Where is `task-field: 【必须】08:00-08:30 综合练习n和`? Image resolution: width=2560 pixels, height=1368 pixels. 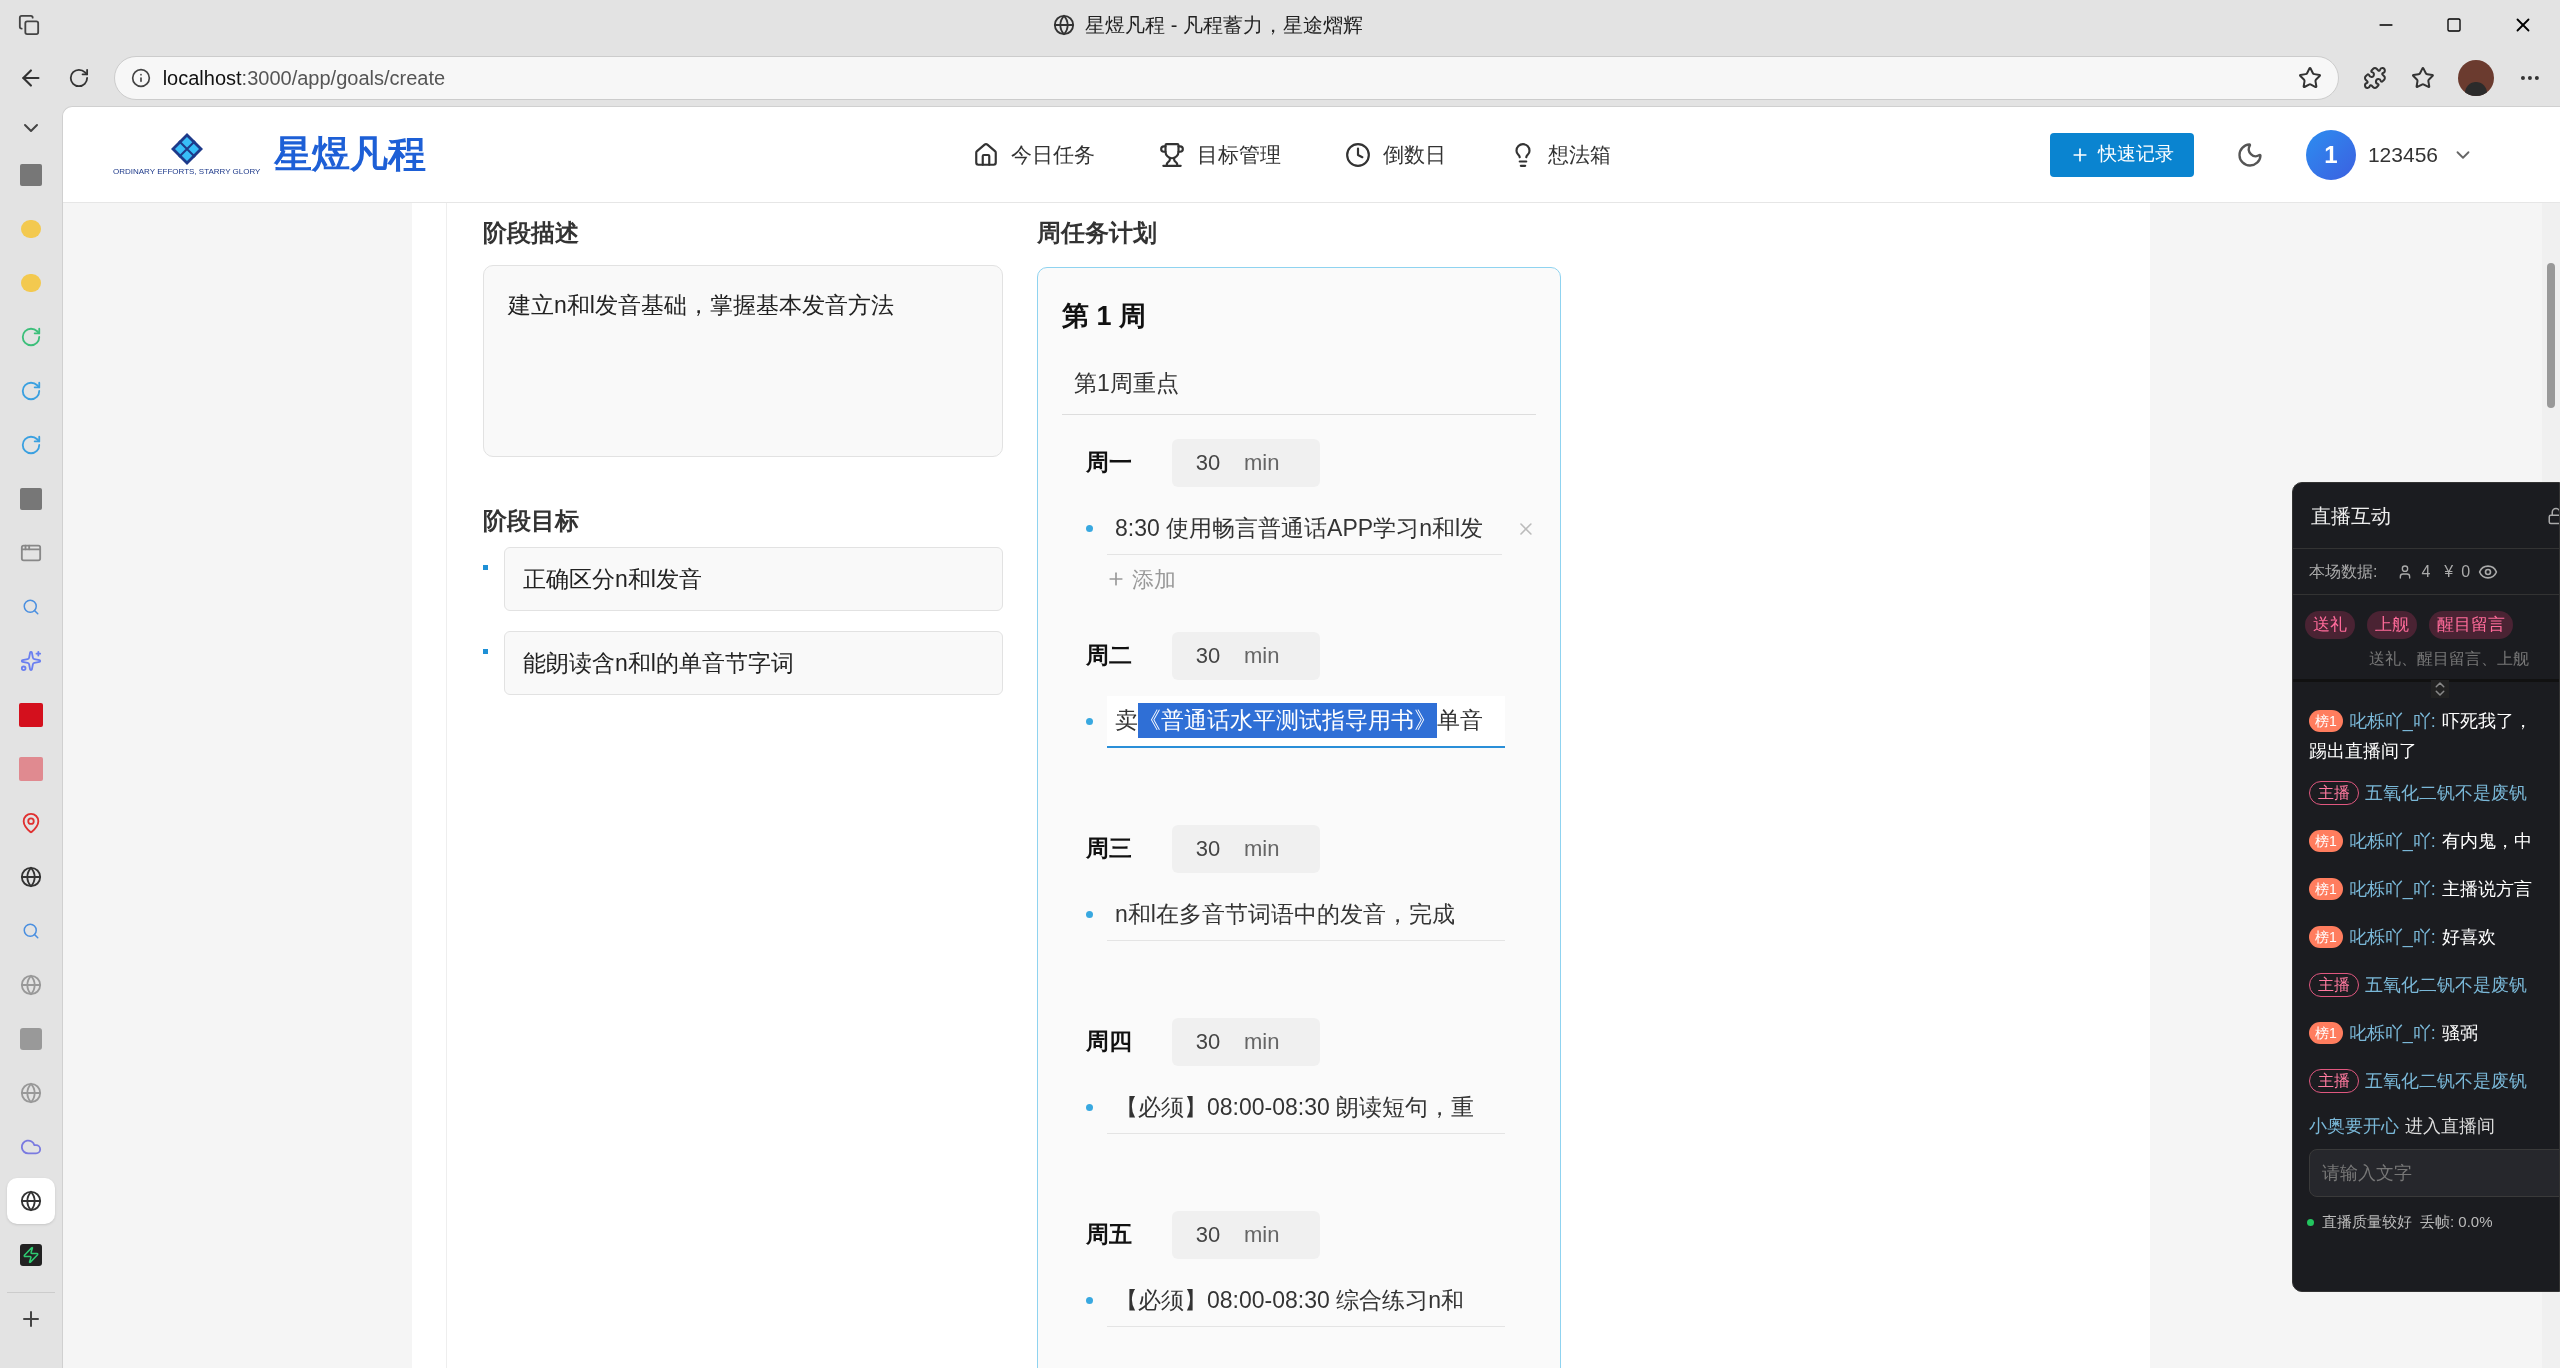 task-field: 【必须】08:00-08:30 综合练习n和 is located at coordinates (1306, 1300).